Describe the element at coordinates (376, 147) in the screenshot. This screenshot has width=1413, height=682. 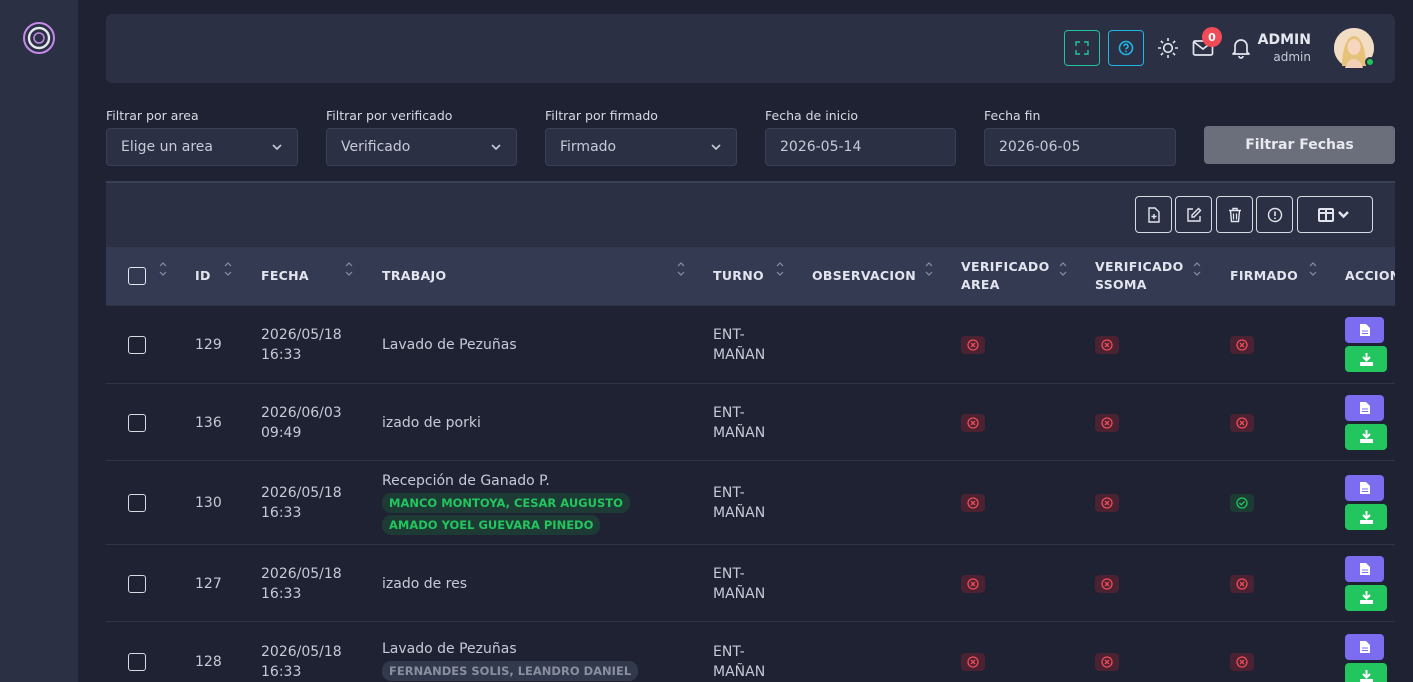
I see `filter-verificado-value: Verificado` at that location.